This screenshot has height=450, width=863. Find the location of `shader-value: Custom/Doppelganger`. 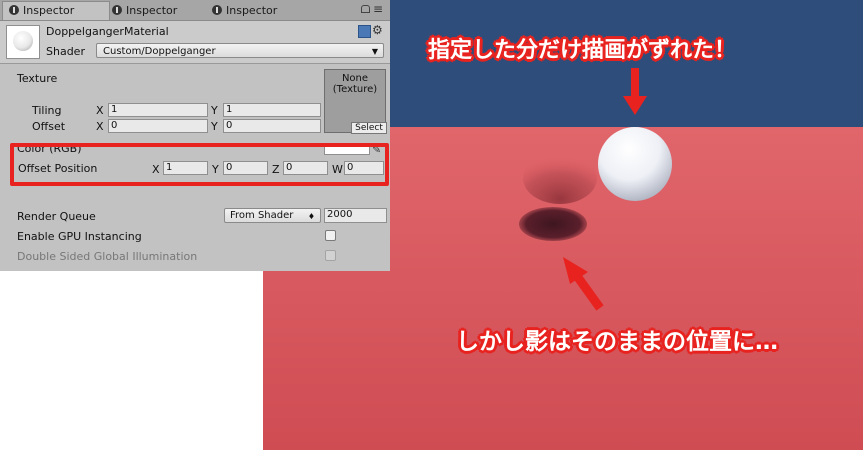

shader-value: Custom/Doppelganger is located at coordinates (159, 51).